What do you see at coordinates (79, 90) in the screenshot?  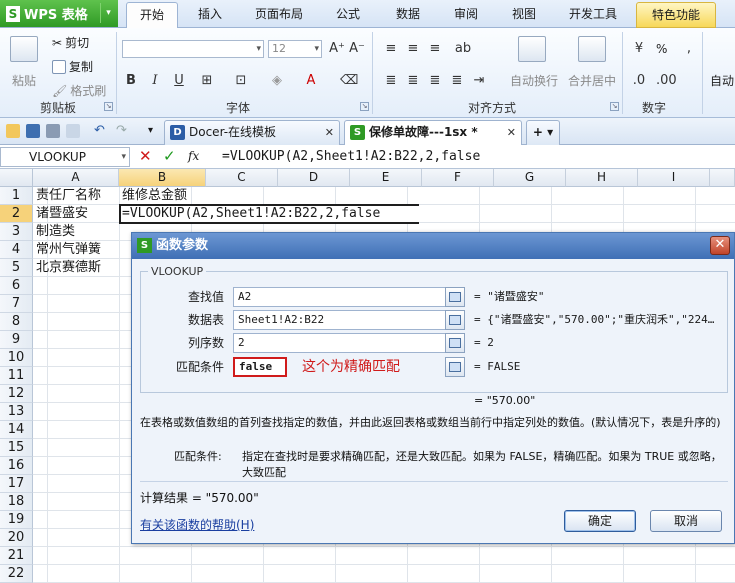 I see `format-painter-button: 🖌 格式刷` at bounding box center [79, 90].